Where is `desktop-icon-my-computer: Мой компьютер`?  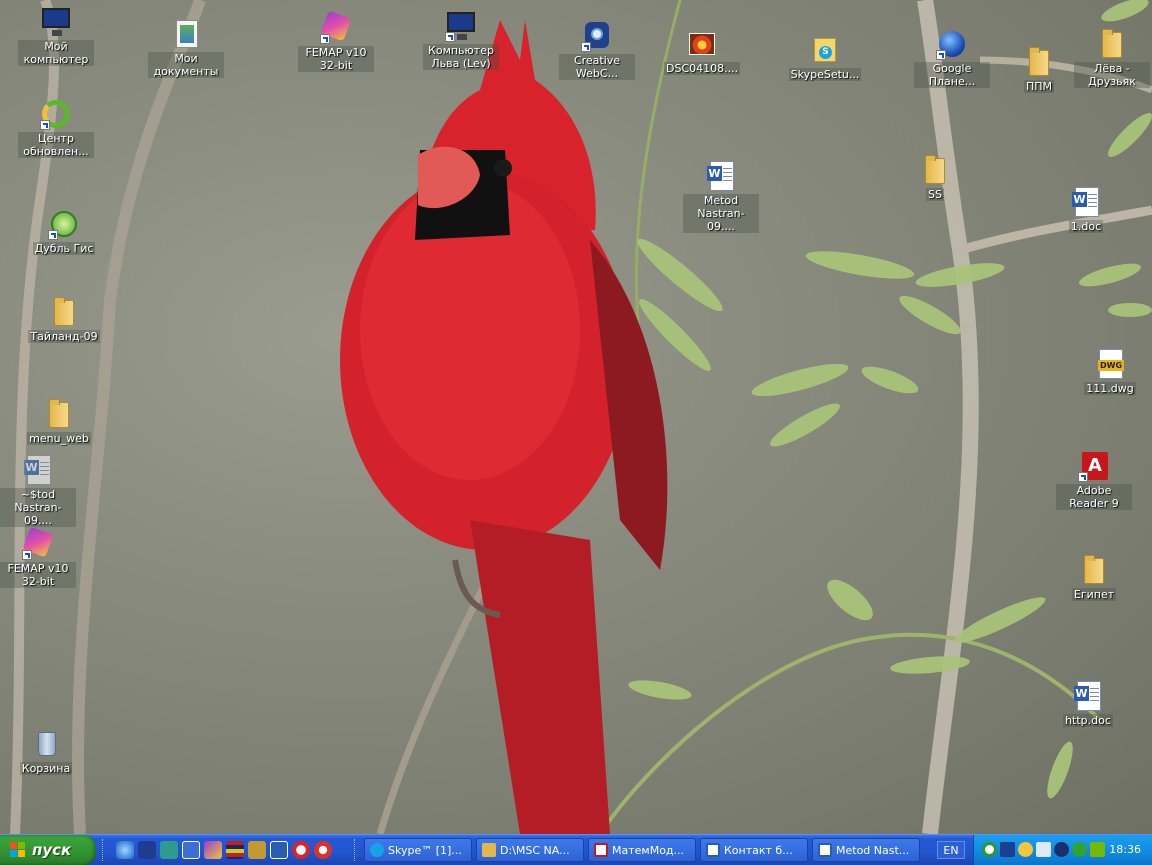
desktop-icon-my-computer: Мой компьютер is located at coordinates (56, 36).